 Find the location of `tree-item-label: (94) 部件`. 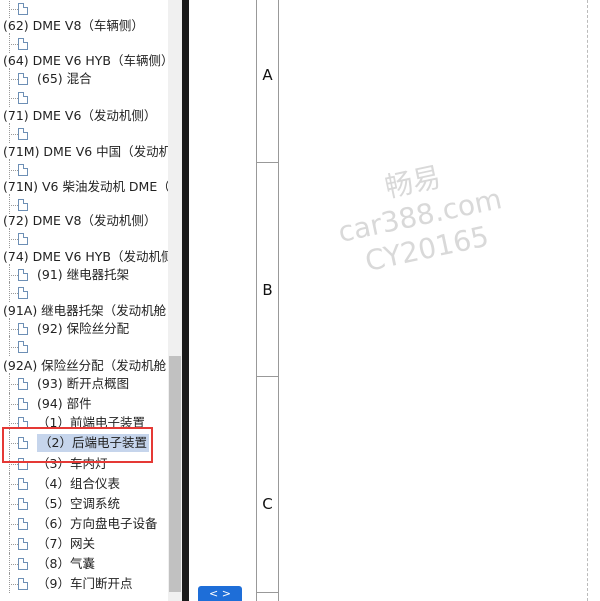

tree-item-label: (94) 部件 is located at coordinates (64, 403).